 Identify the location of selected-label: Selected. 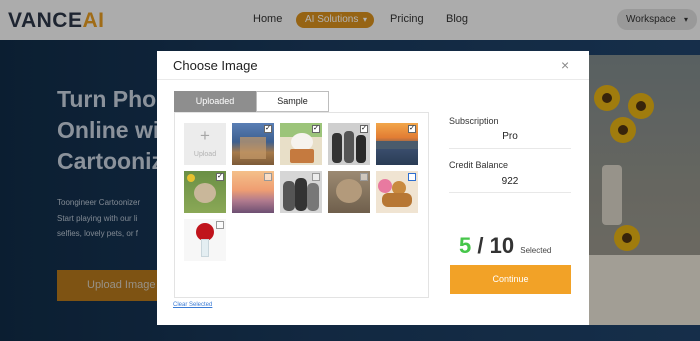
(536, 250).